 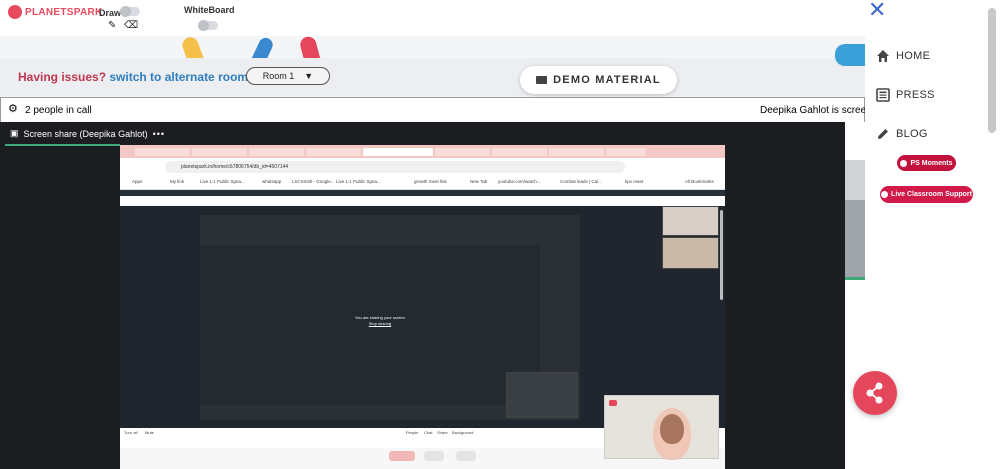 What do you see at coordinates (177, 181) in the screenshot?
I see `bookmark-item: My link` at bounding box center [177, 181].